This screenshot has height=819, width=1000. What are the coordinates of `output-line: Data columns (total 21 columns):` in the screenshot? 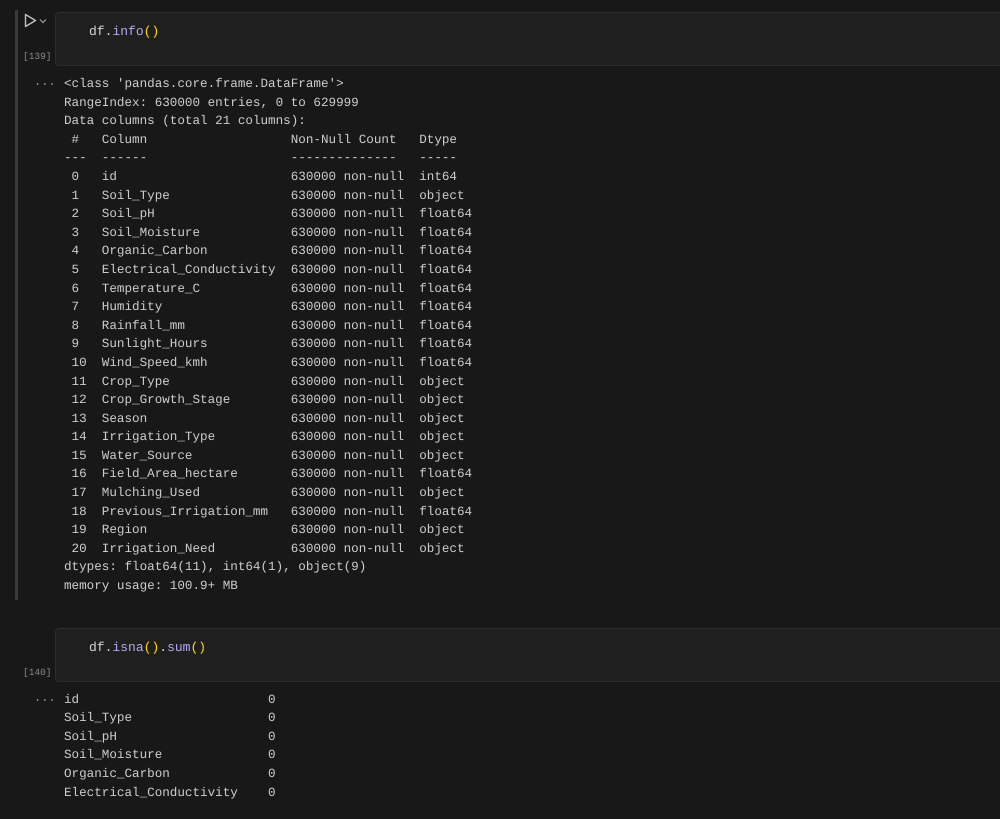 It's located at (185, 121).